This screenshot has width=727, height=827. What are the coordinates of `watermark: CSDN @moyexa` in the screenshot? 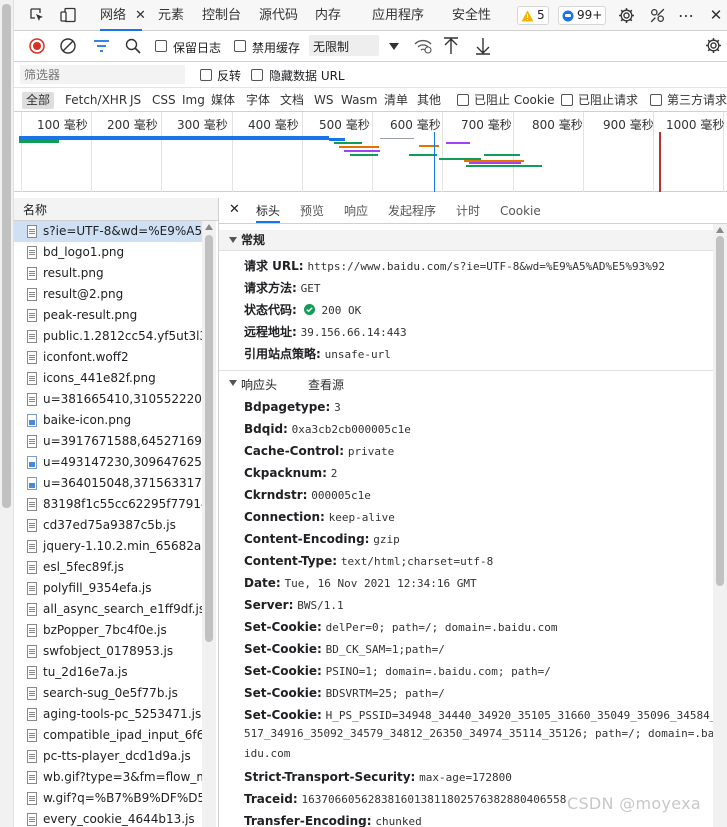 It's located at (634, 803).